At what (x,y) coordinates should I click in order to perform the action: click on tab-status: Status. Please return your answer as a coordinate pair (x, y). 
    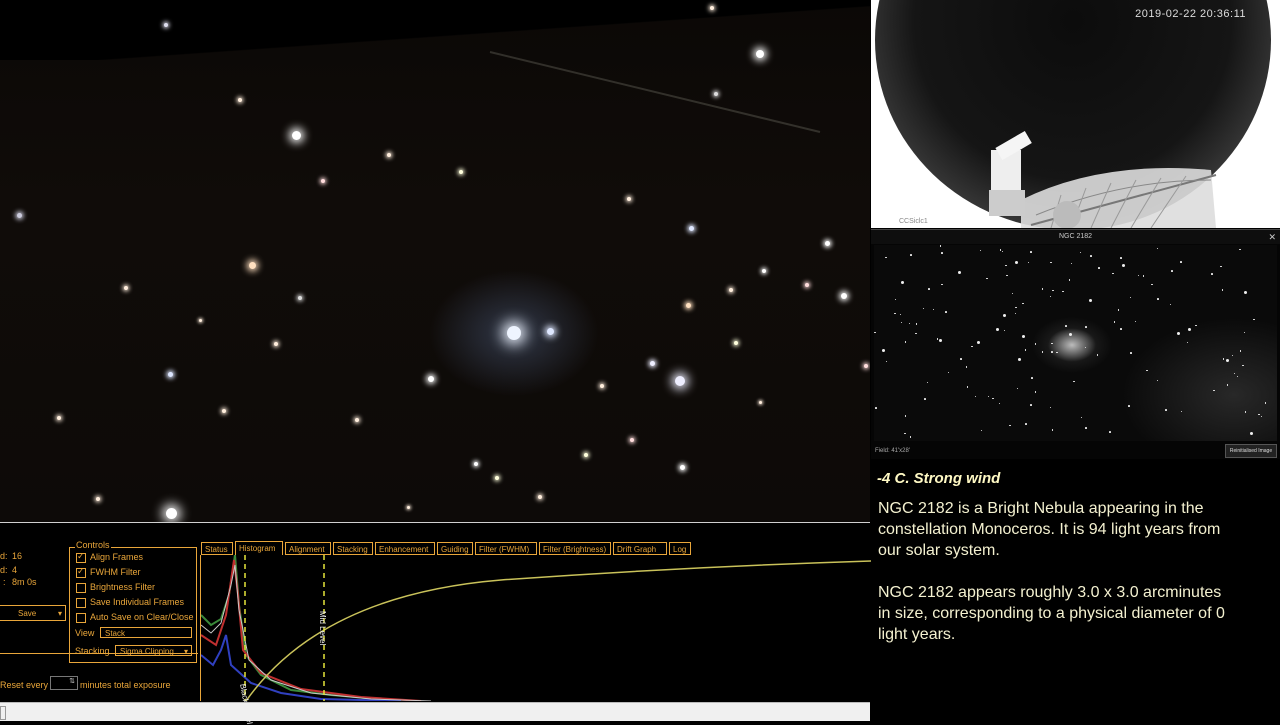
    Looking at the image, I should click on (217, 548).